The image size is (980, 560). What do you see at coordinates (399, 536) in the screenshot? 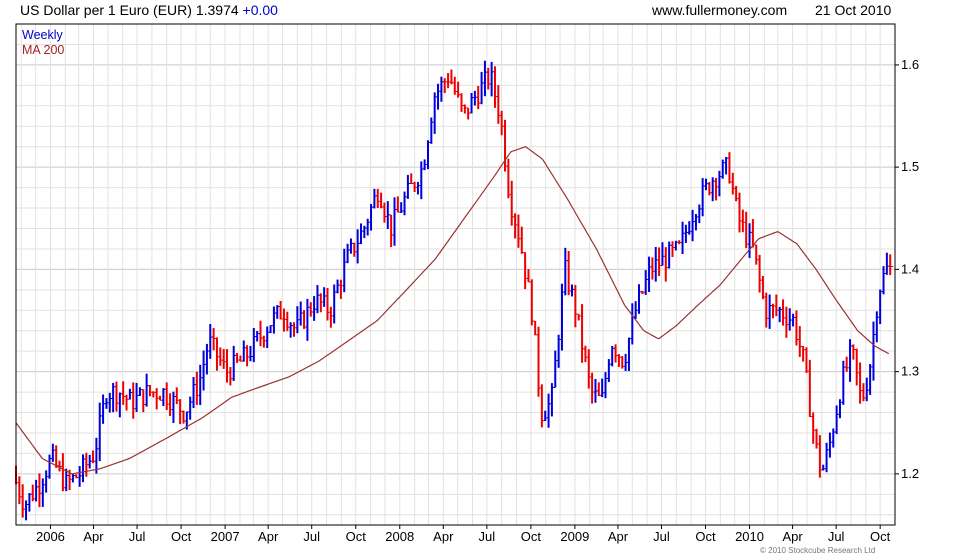
I see `x-tick-label: 2008` at bounding box center [399, 536].